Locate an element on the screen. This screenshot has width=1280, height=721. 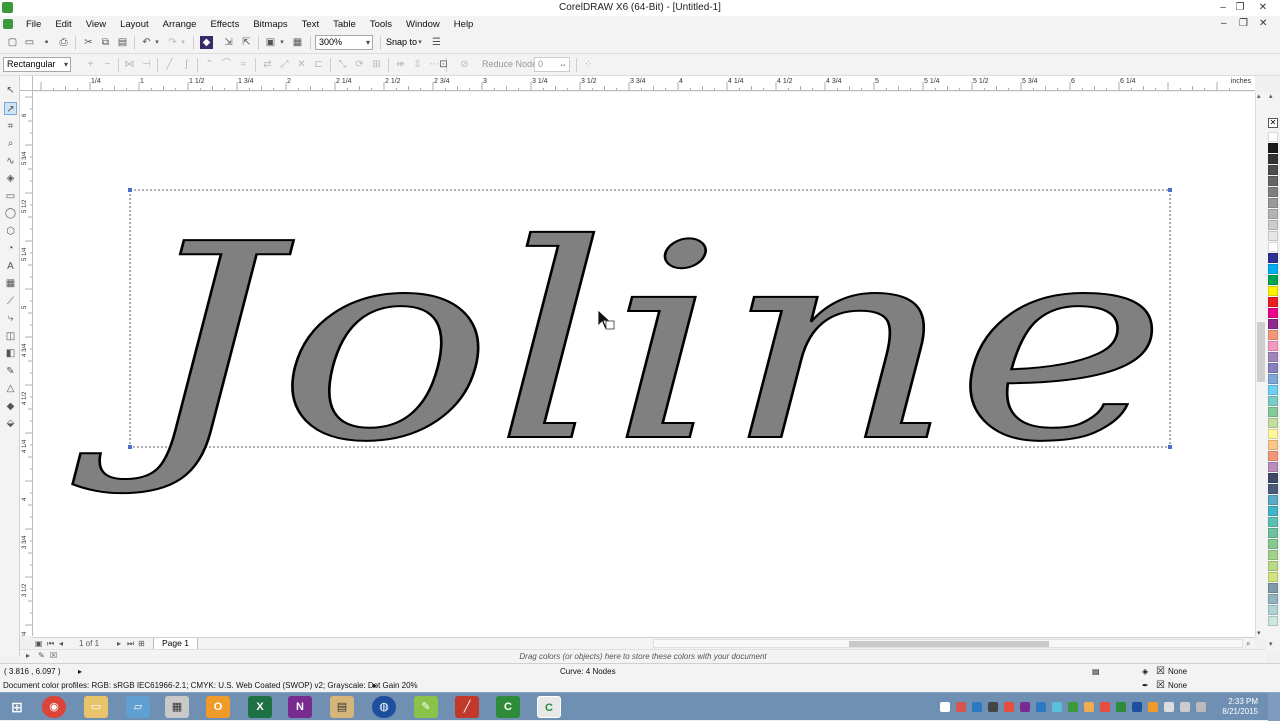
volume-icon is located at coordinates (1201, 707).